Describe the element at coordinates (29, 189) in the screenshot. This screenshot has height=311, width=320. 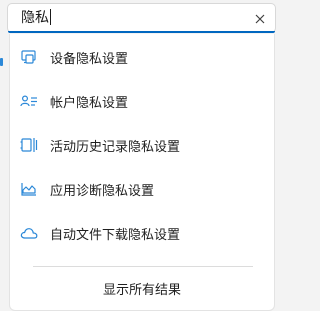
I see `app-diagnostics-icon` at that location.